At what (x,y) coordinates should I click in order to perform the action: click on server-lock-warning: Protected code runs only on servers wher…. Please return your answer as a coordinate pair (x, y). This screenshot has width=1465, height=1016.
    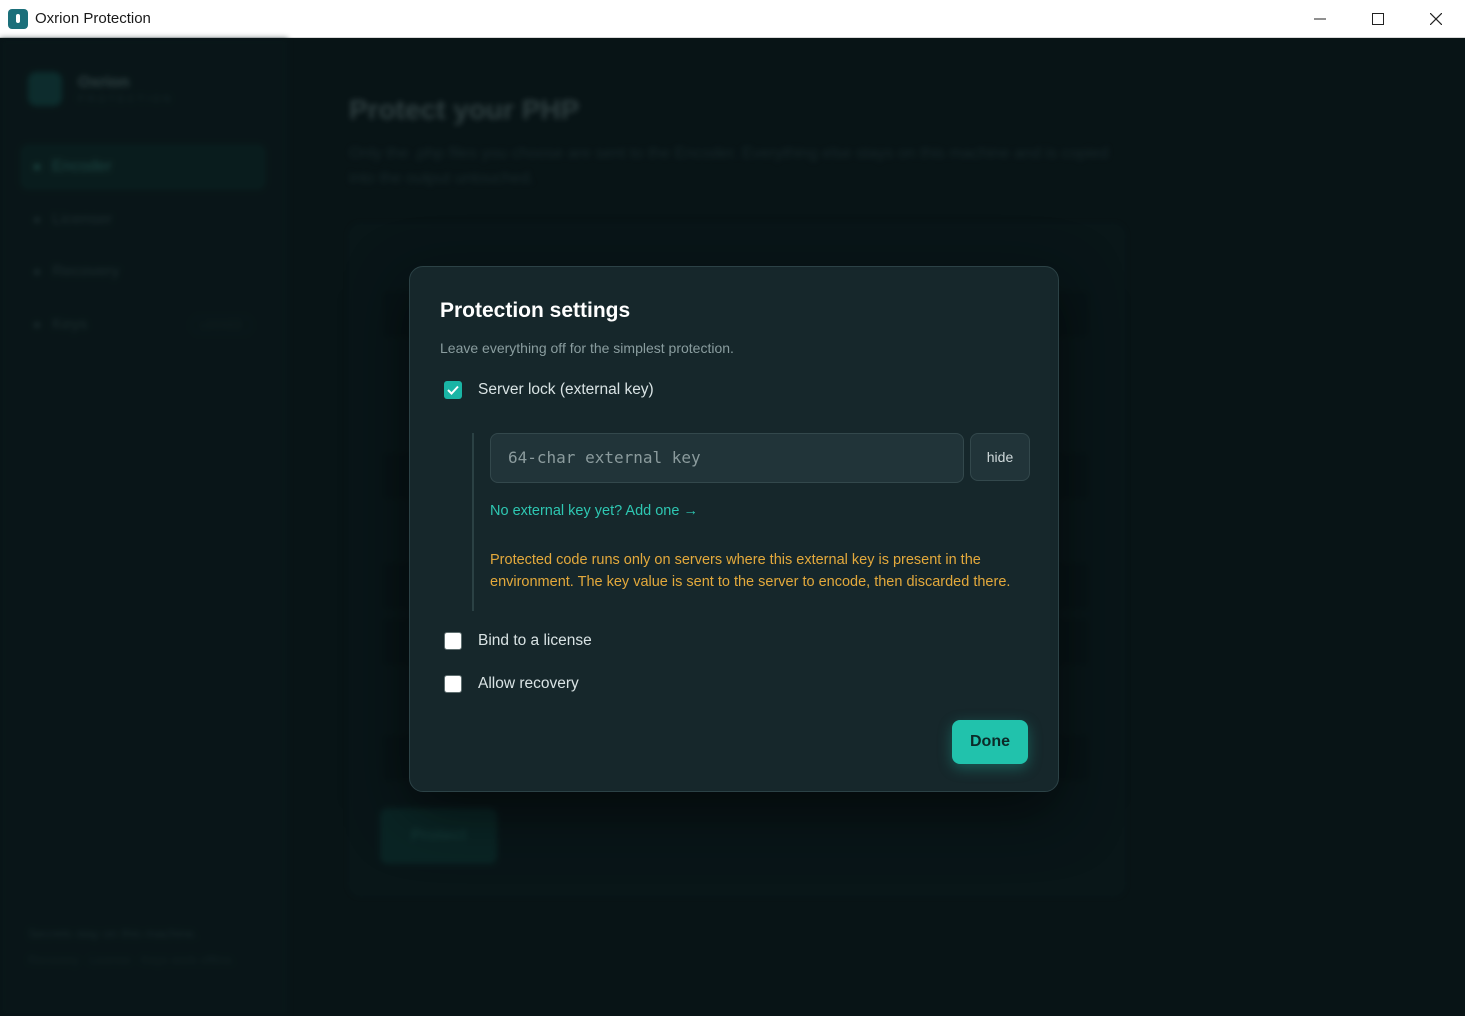
    Looking at the image, I should click on (750, 571).